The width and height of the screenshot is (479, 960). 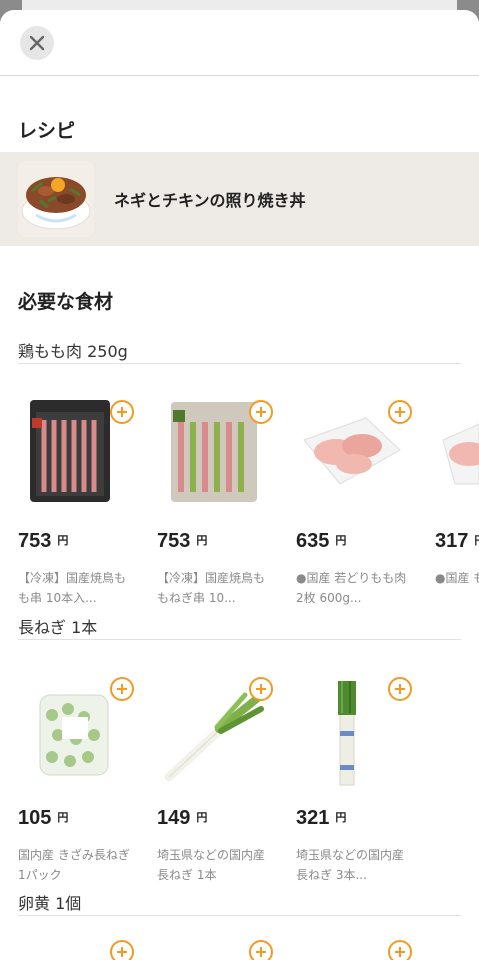 I want to click on product-name: 埼玉県などの国内産 長ねぎ 1本, so click(x=211, y=865).